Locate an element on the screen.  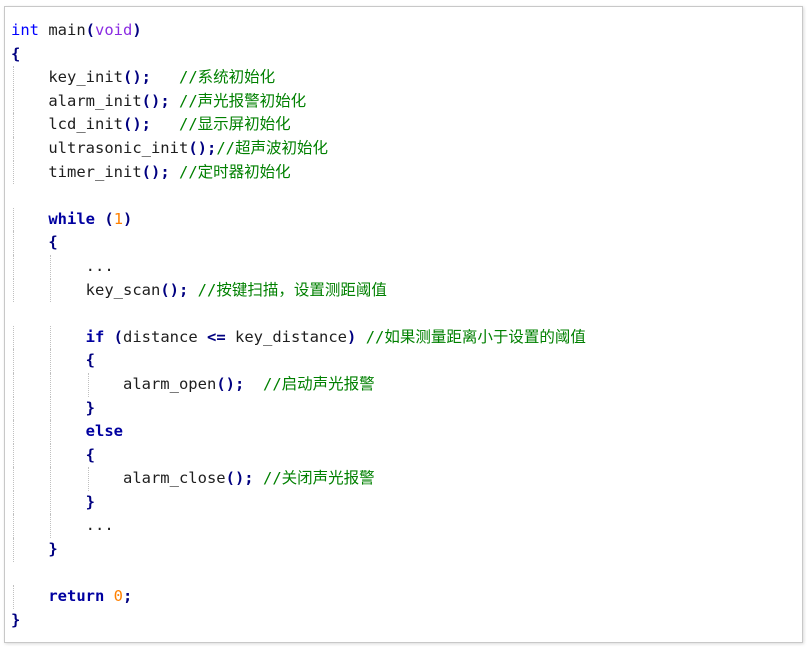
code-token: return is located at coordinates (76, 596).